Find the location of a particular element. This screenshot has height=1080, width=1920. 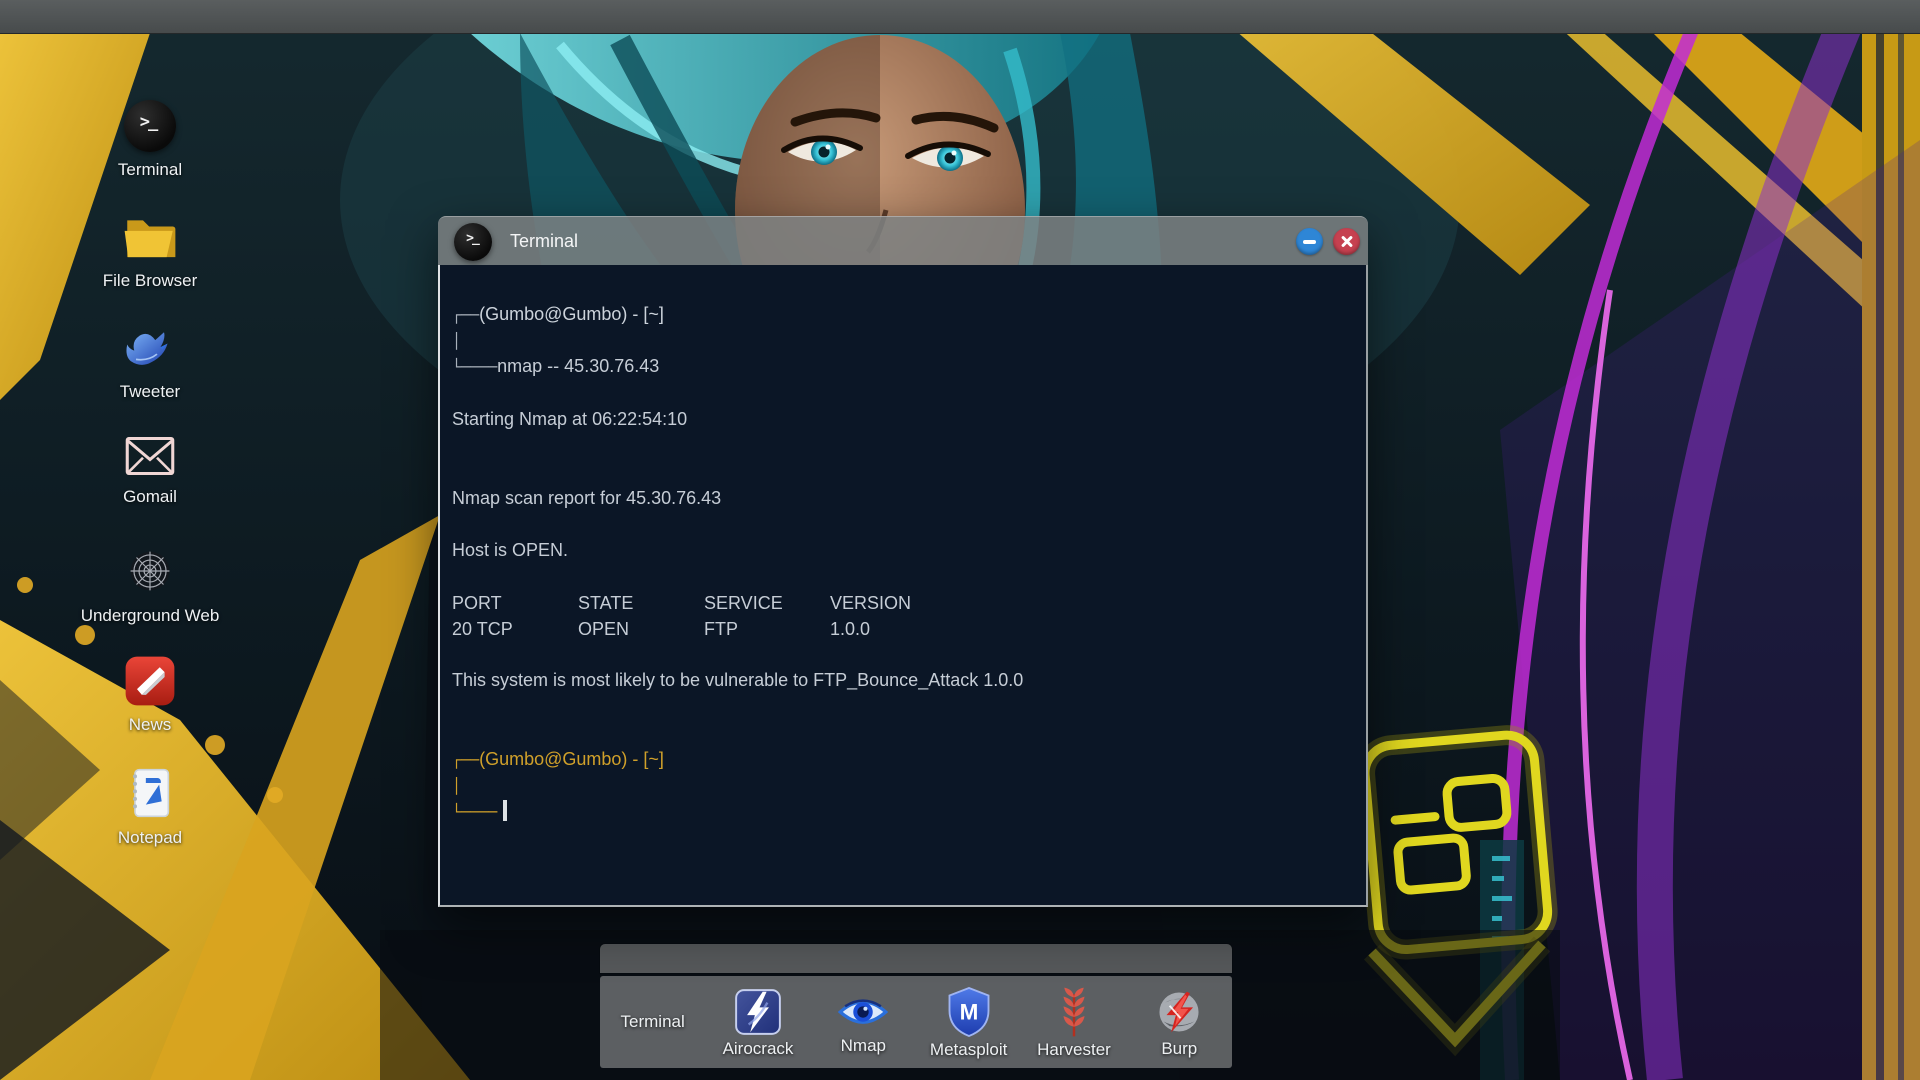

harvester-wheat-icon is located at coordinates (1074, 1011).